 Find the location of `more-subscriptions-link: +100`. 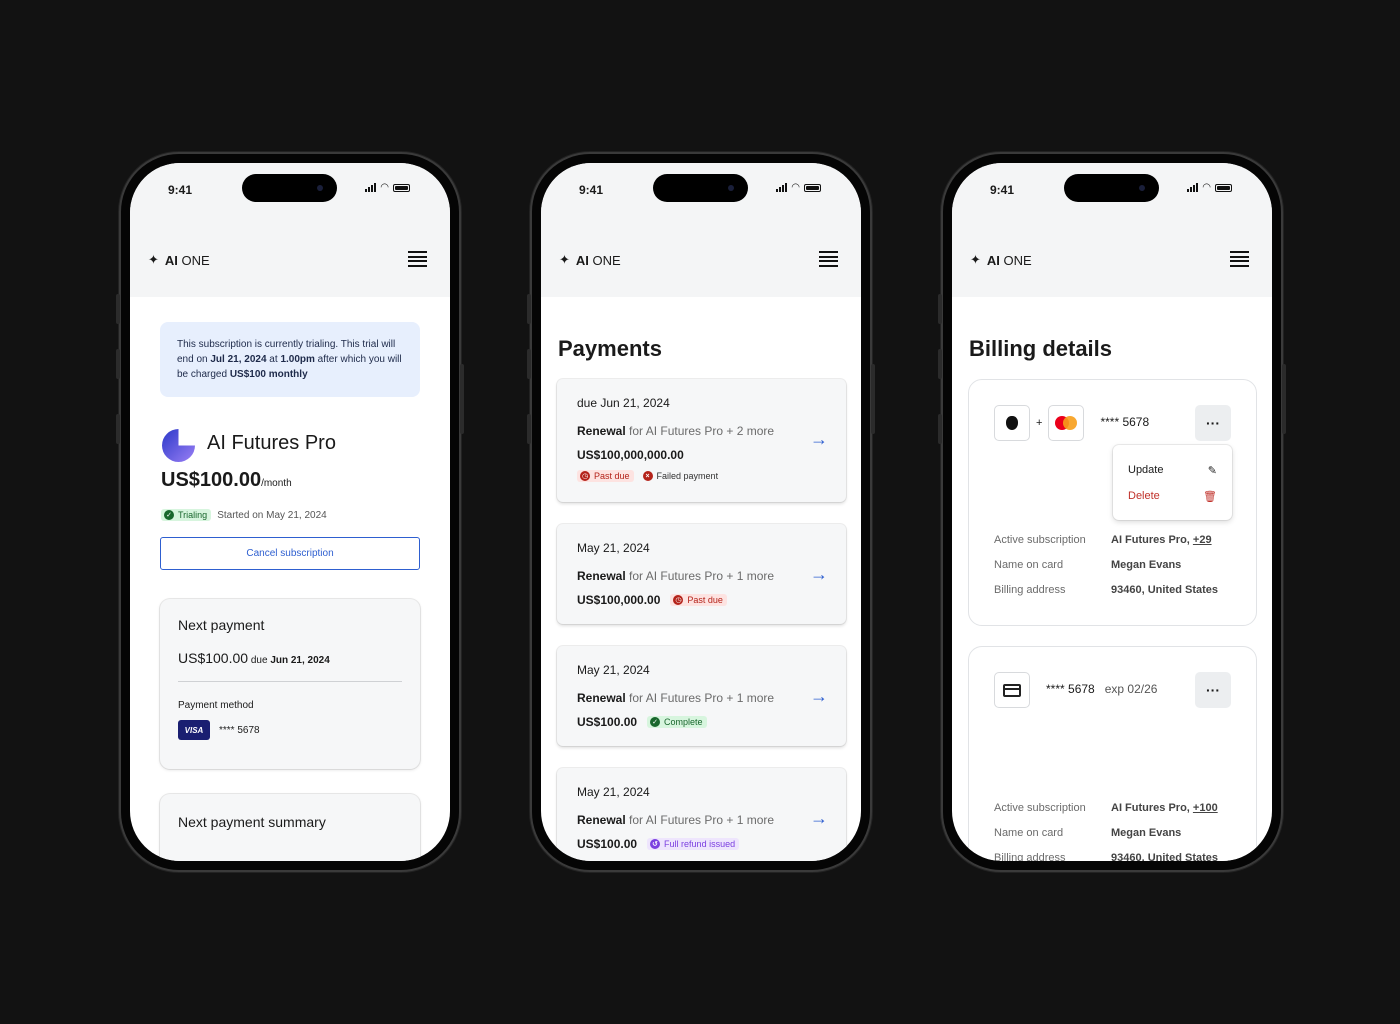

more-subscriptions-link: +100 is located at coordinates (1205, 808).